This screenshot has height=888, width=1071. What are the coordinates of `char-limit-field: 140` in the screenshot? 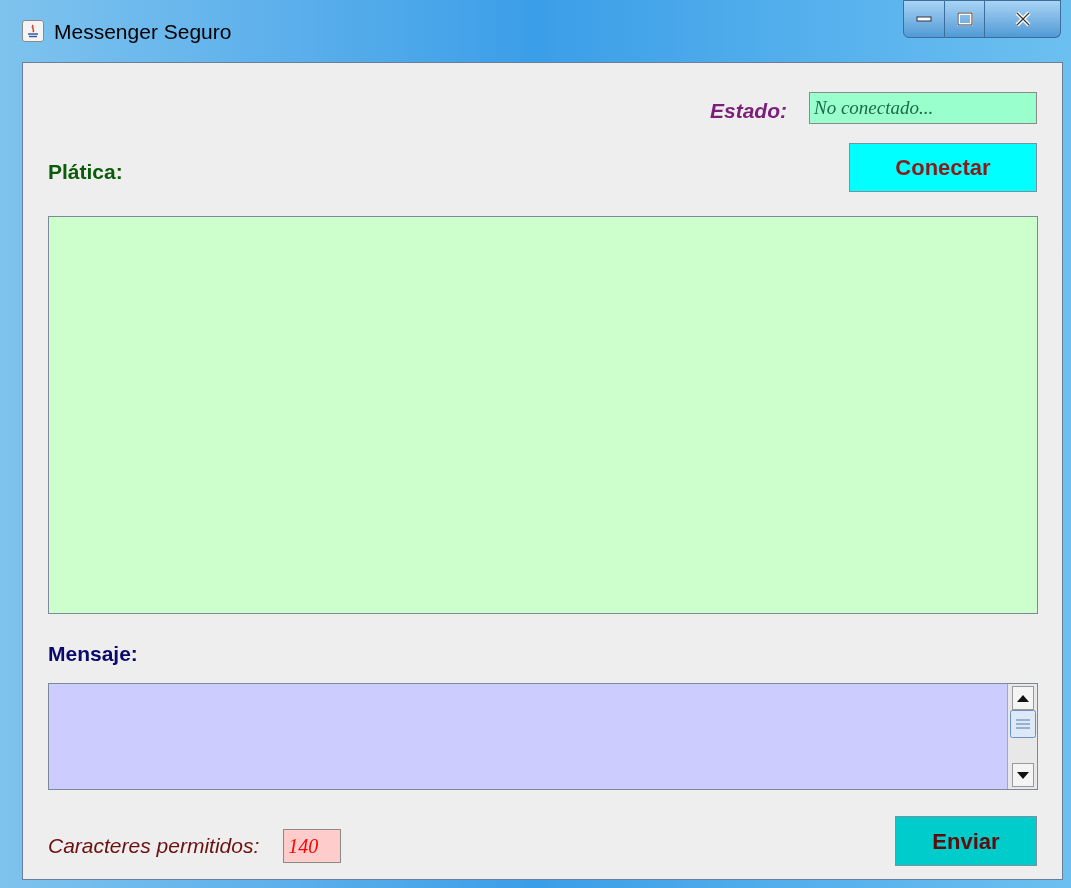 It's located at (312, 846).